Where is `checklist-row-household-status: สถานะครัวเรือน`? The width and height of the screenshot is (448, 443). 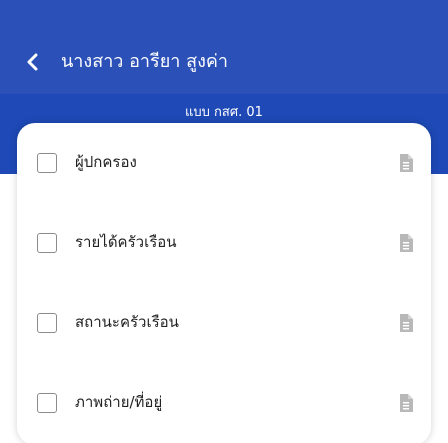 checklist-row-household-status: สถานะครัวเรือน is located at coordinates (224, 325).